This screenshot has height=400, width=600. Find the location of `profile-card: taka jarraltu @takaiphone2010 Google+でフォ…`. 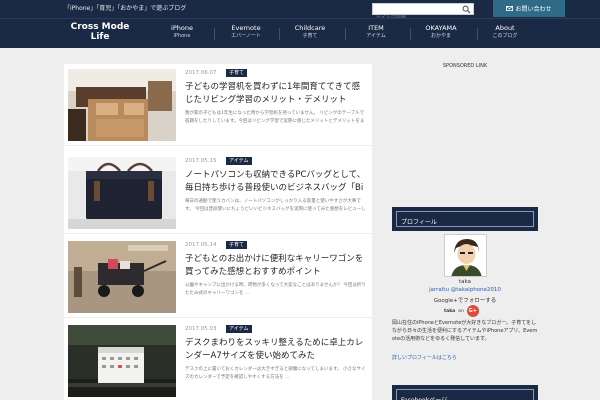

profile-card: taka jarraltu @takaiphone2010 Google+でフォ… is located at coordinates (465, 305).